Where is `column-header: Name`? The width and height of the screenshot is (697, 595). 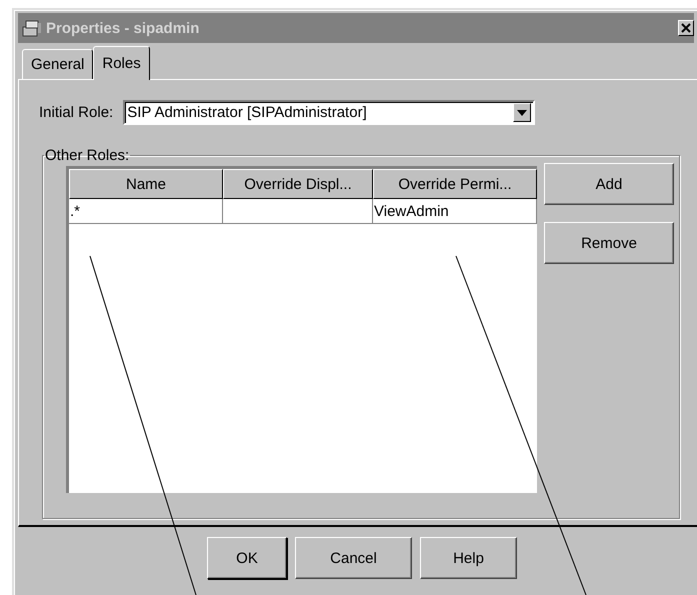
column-header: Name is located at coordinates (146, 184).